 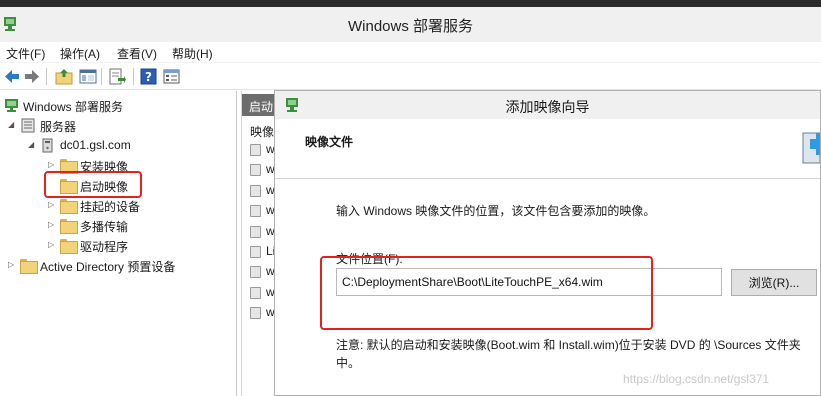 I want to click on tree-item-drivers: ▷ 驱动程序, so click(x=128, y=245).